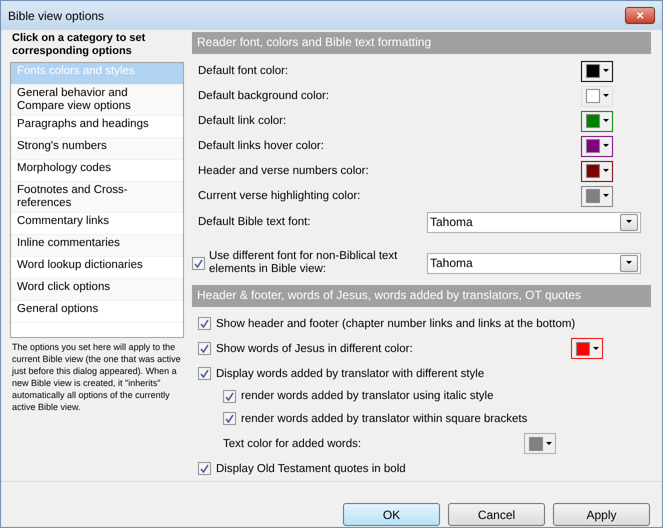 The image size is (663, 528). What do you see at coordinates (264, 96) in the screenshot?
I see `option-label: Default background color:` at bounding box center [264, 96].